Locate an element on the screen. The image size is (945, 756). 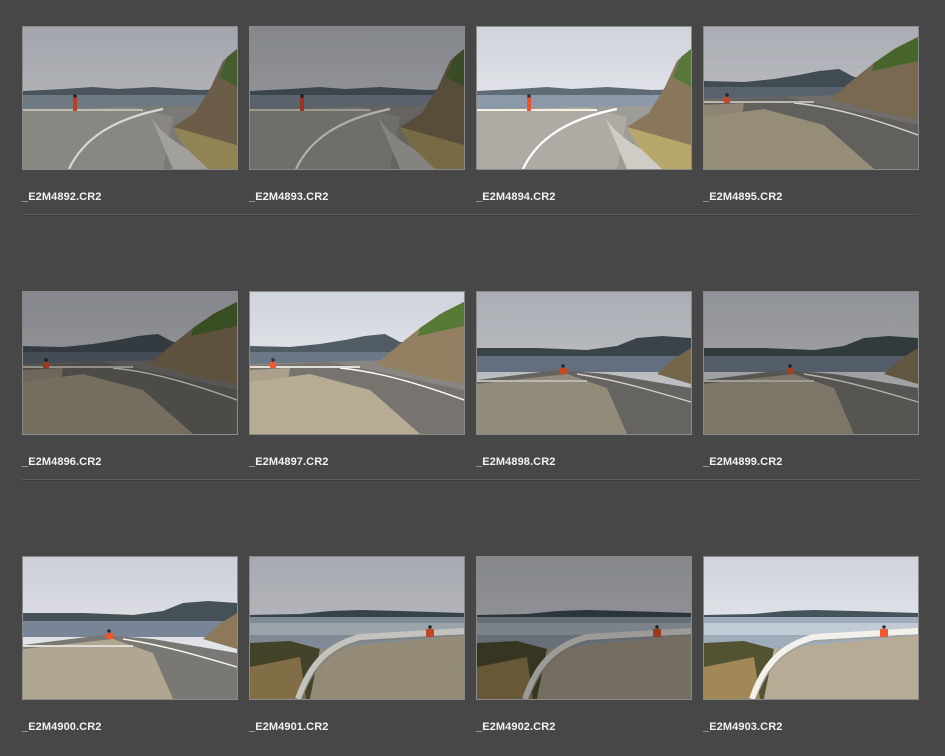
thumbnail-cell: _E2M4892.CR2 is located at coordinates (130, 126).